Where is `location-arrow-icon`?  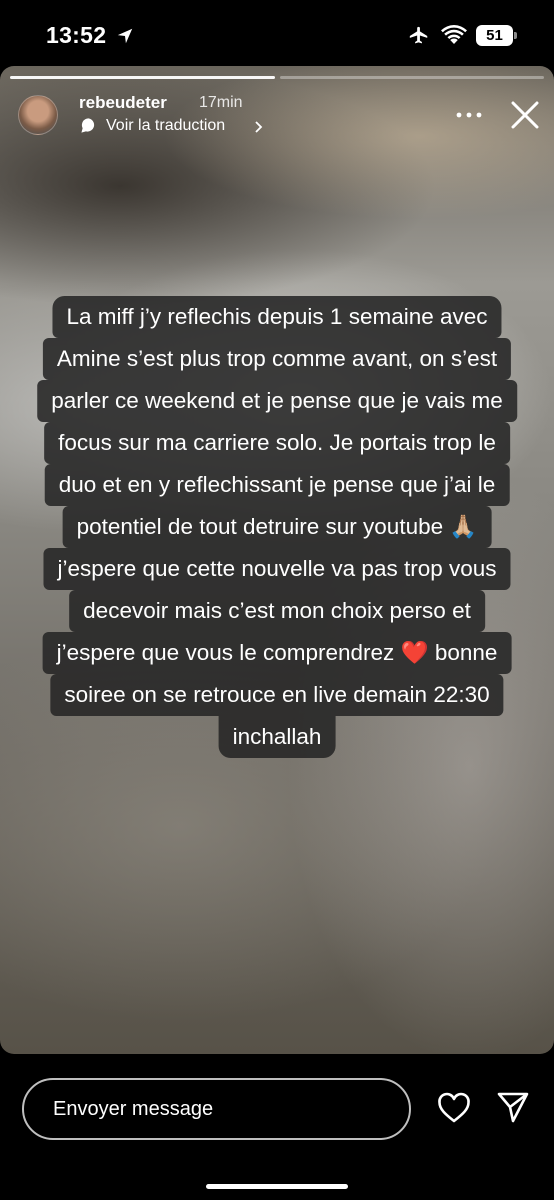
location-arrow-icon is located at coordinates (125, 36).